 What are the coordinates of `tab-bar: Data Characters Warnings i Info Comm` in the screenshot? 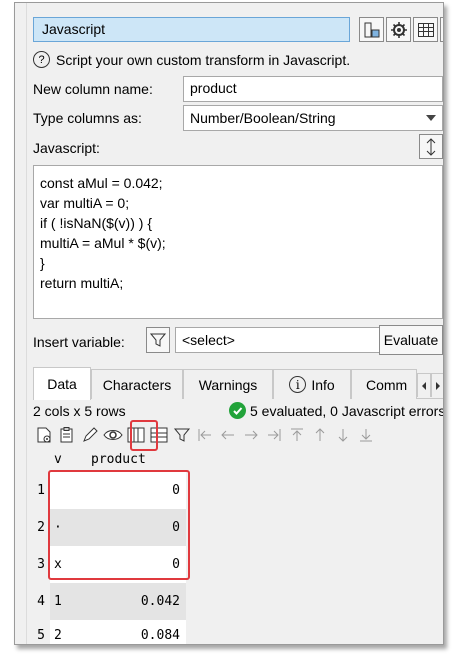 It's located at (238, 383).